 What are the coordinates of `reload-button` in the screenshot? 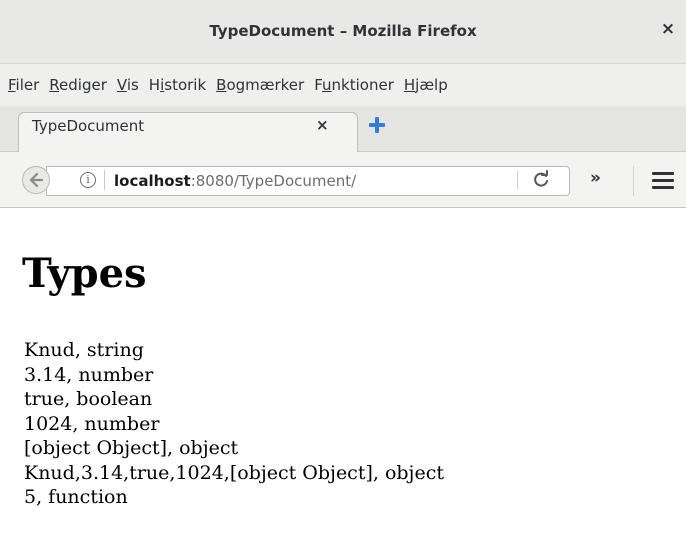 It's located at (541, 180).